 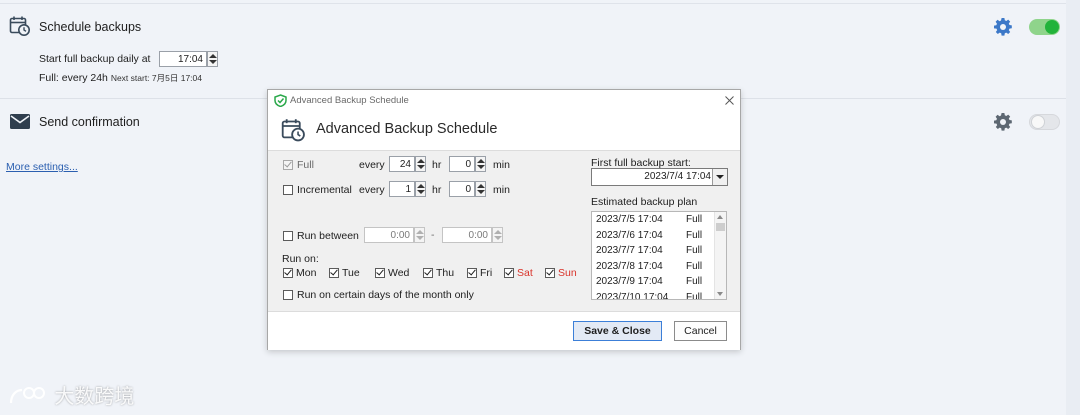 I want to click on full-backup-time-input: 17:04, so click(x=183, y=59).